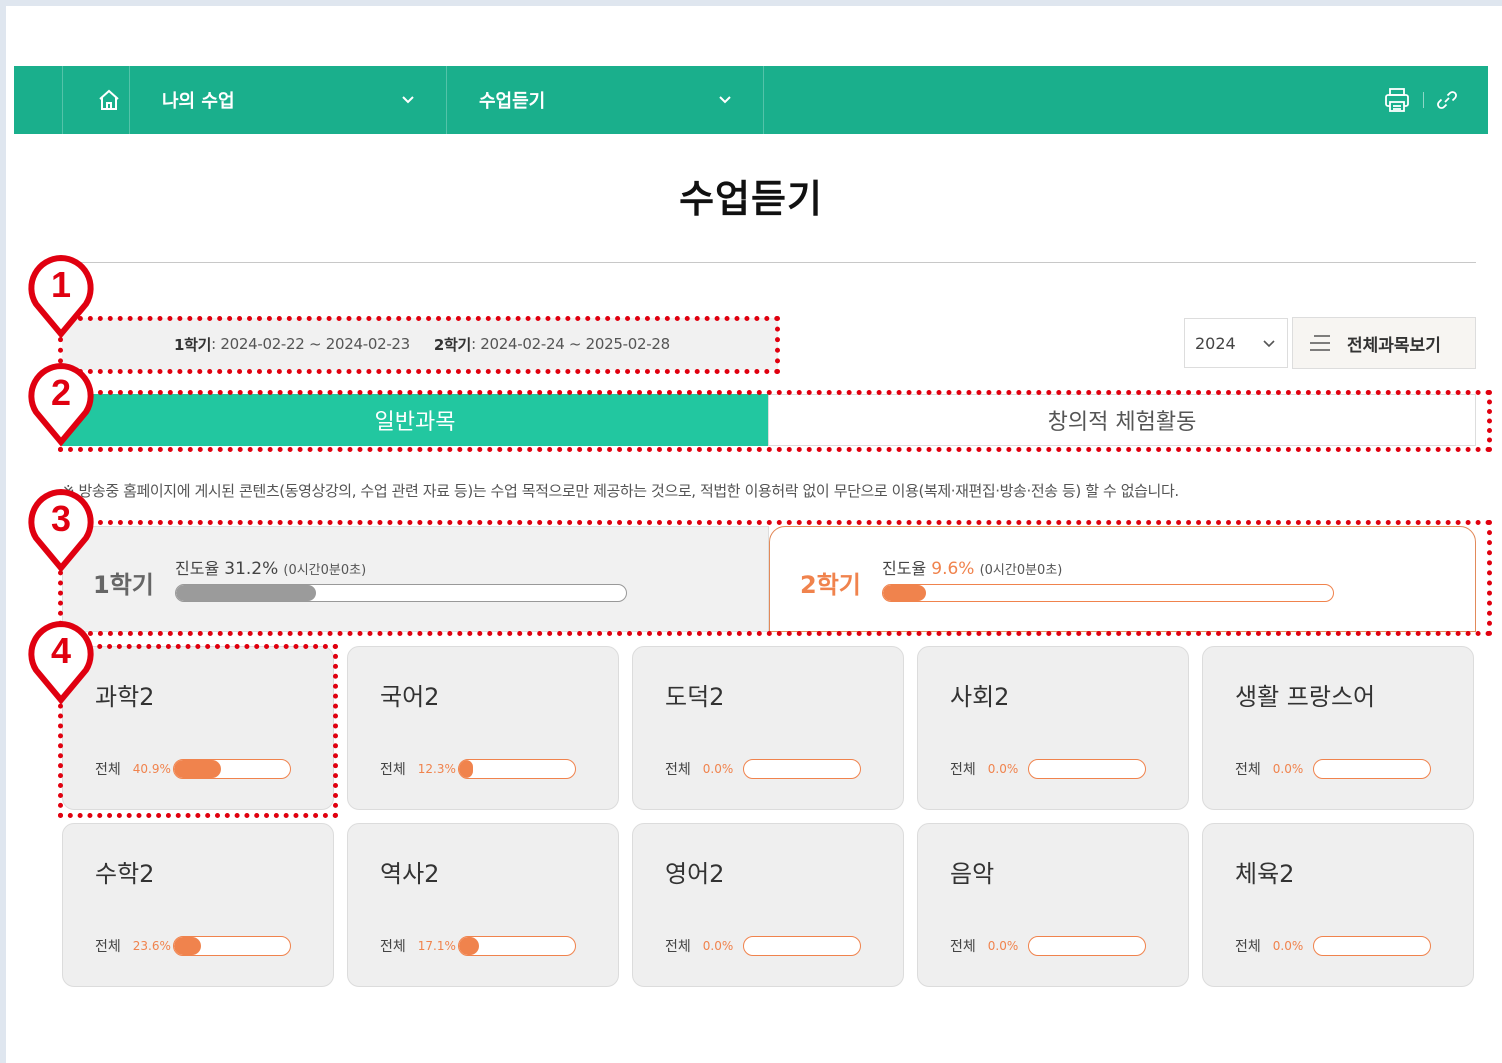 Image resolution: width=1502 pixels, height=1063 pixels. Describe the element at coordinates (452, 344) in the screenshot. I see `semester2-label: 2학기` at that location.